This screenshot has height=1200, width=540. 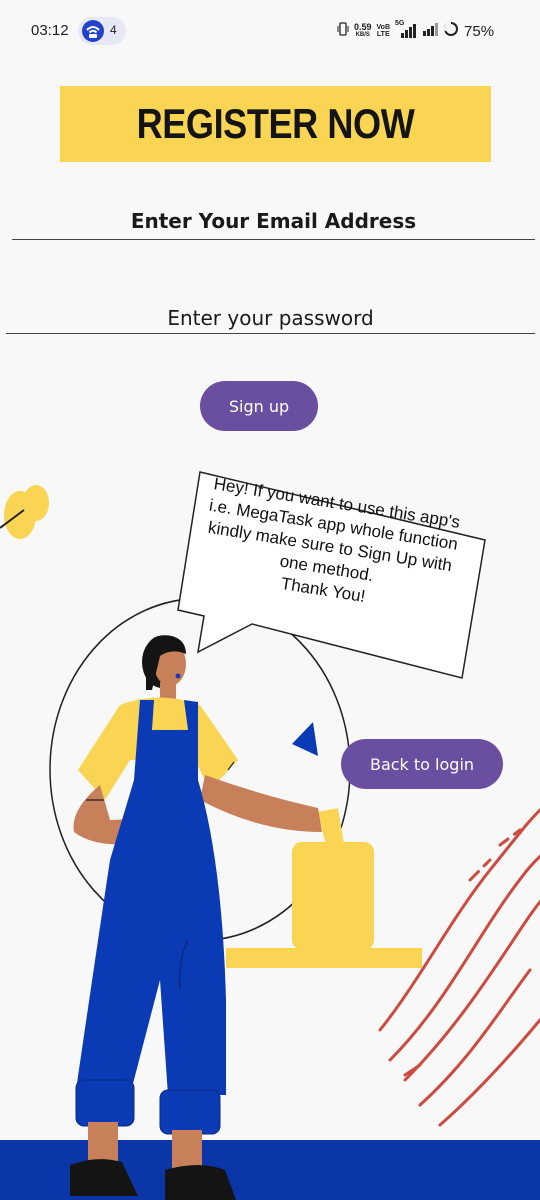 I want to click on status-icons: 0.59 KB/S VoB LTE 5G 75%, so click(x=416, y=31).